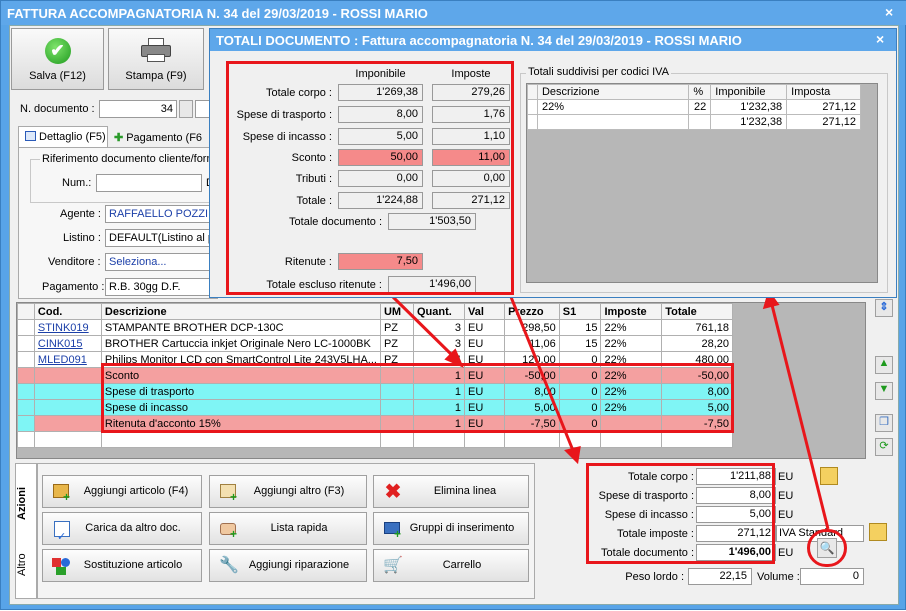 This screenshot has width=906, height=611. I want to click on iva-total-row: 1'232,38 271,12, so click(694, 122).